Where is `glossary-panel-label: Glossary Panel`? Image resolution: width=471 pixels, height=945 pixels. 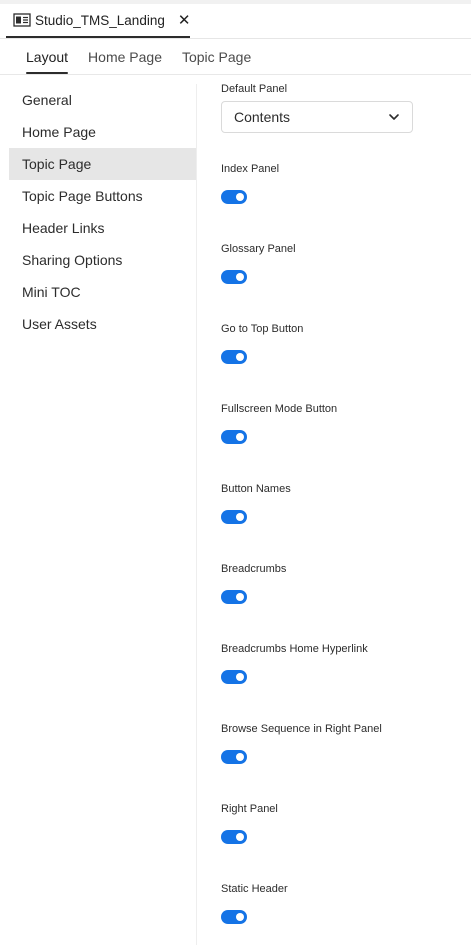
glossary-panel-label: Glossary Panel is located at coordinates (258, 249).